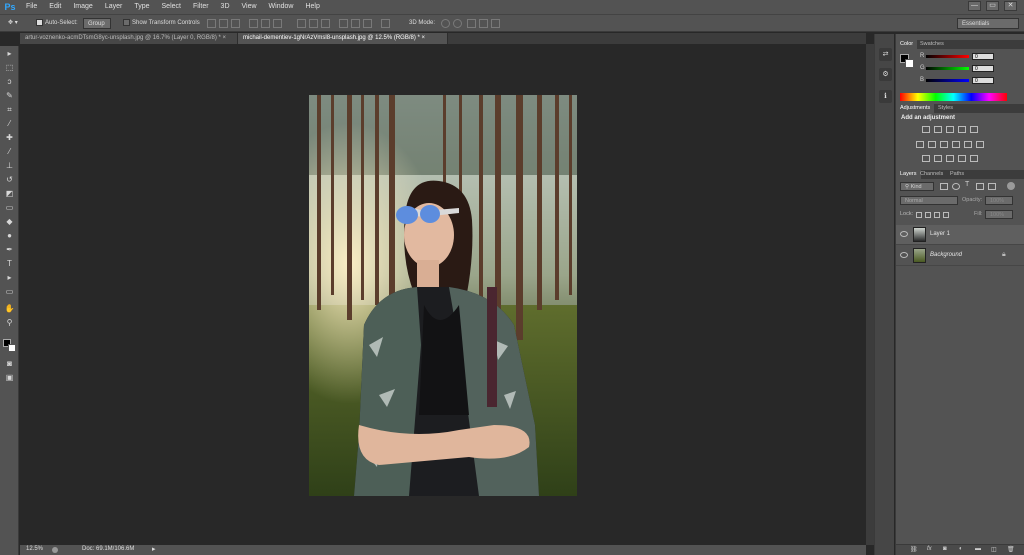 This screenshot has height=555, width=1024. What do you see at coordinates (9, 250) in the screenshot?
I see `pen-tool-icon: ✒` at bounding box center [9, 250].